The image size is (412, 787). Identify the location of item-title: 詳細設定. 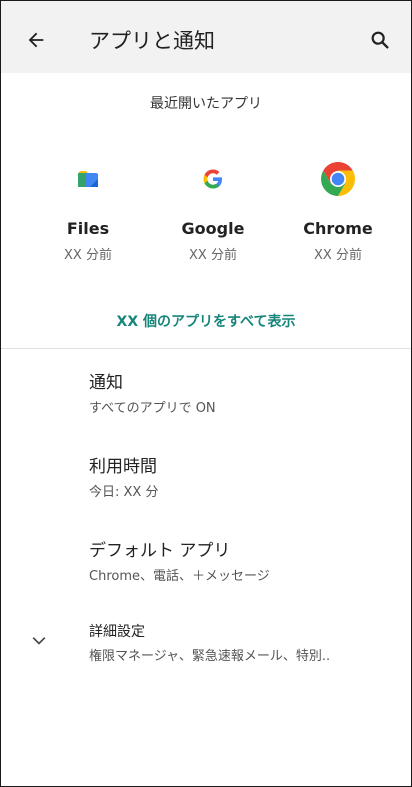
(117, 632).